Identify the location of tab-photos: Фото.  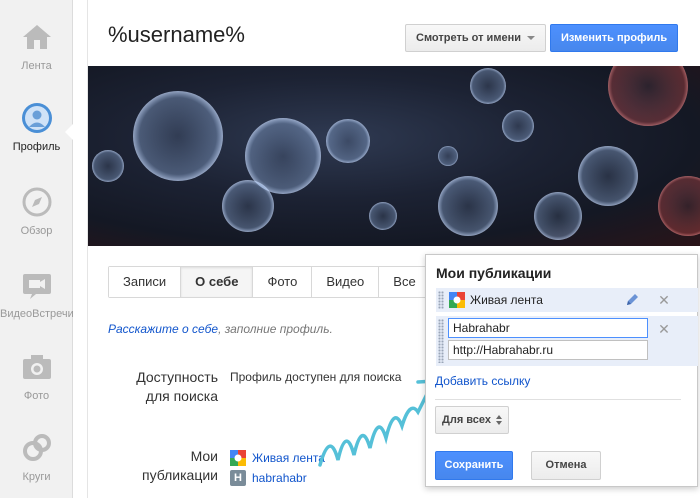
(283, 282).